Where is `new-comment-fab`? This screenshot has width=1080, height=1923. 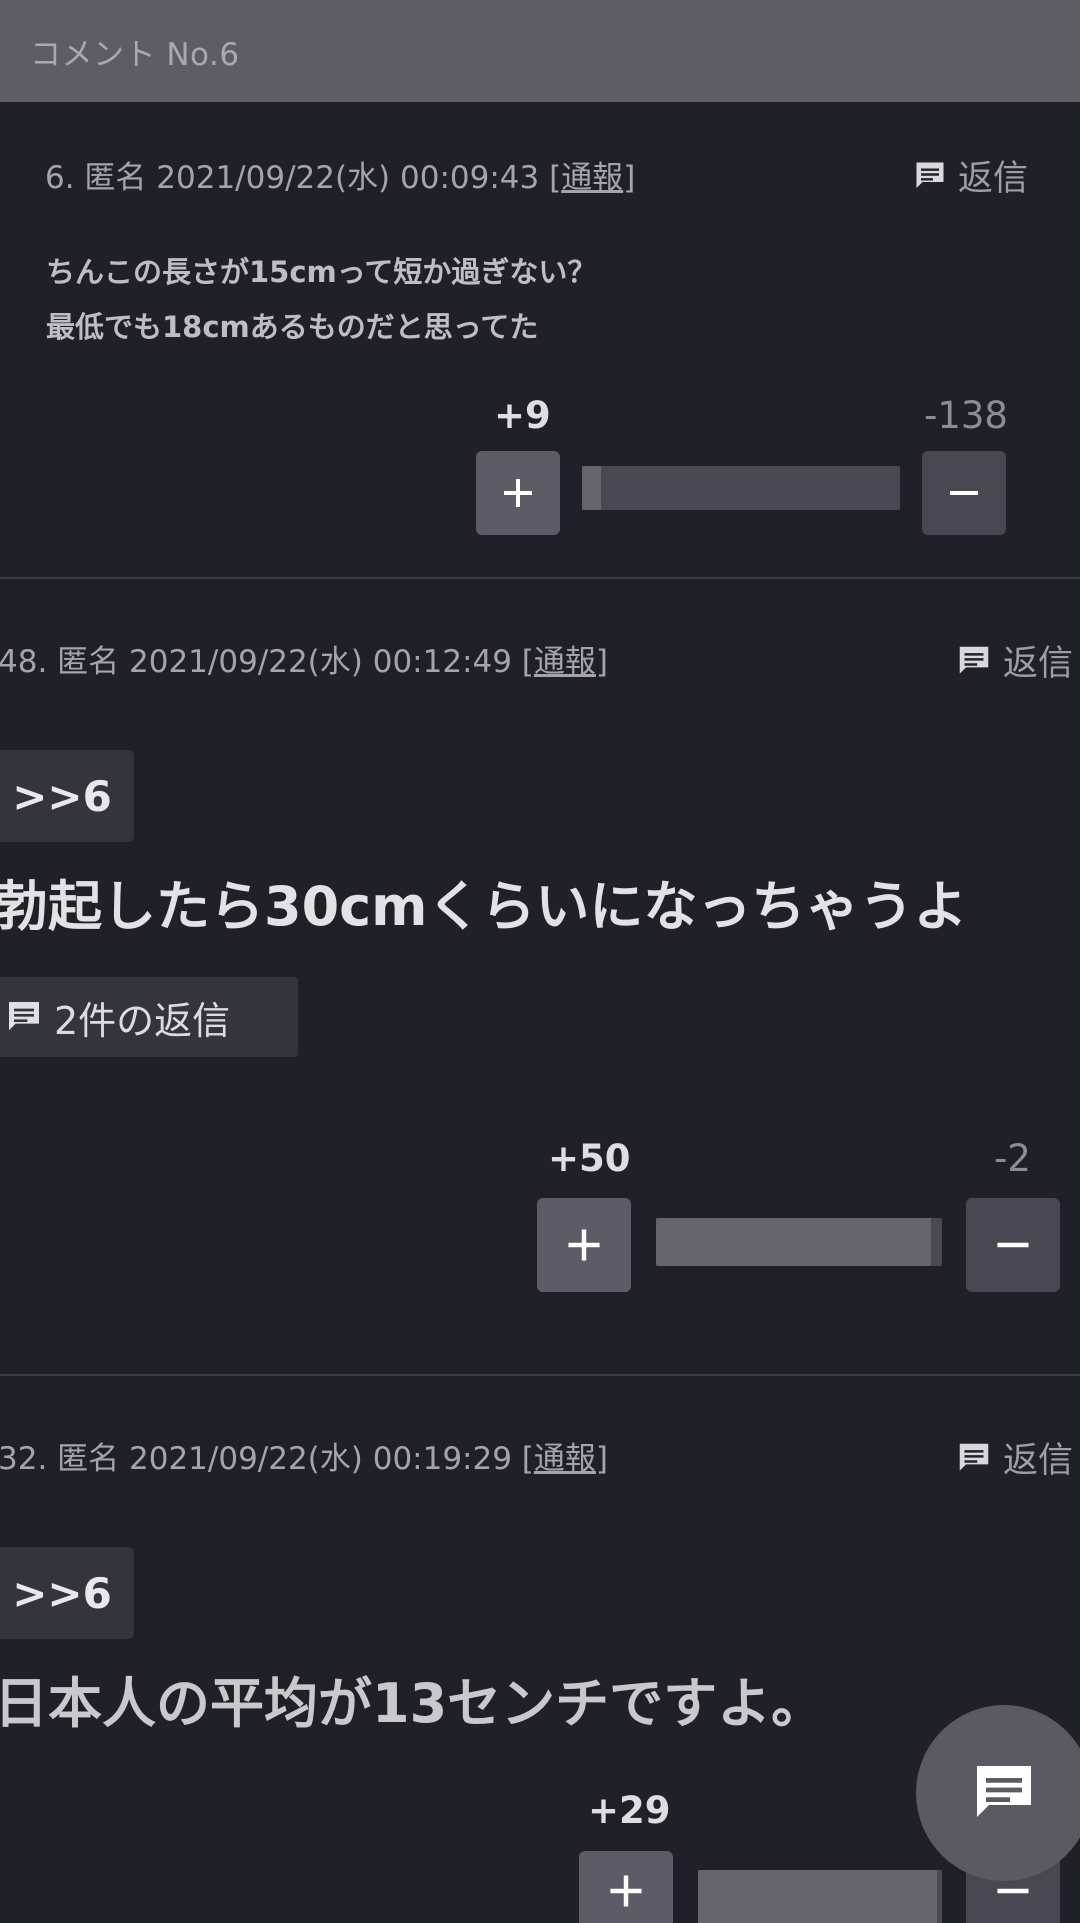 new-comment-fab is located at coordinates (998, 1793).